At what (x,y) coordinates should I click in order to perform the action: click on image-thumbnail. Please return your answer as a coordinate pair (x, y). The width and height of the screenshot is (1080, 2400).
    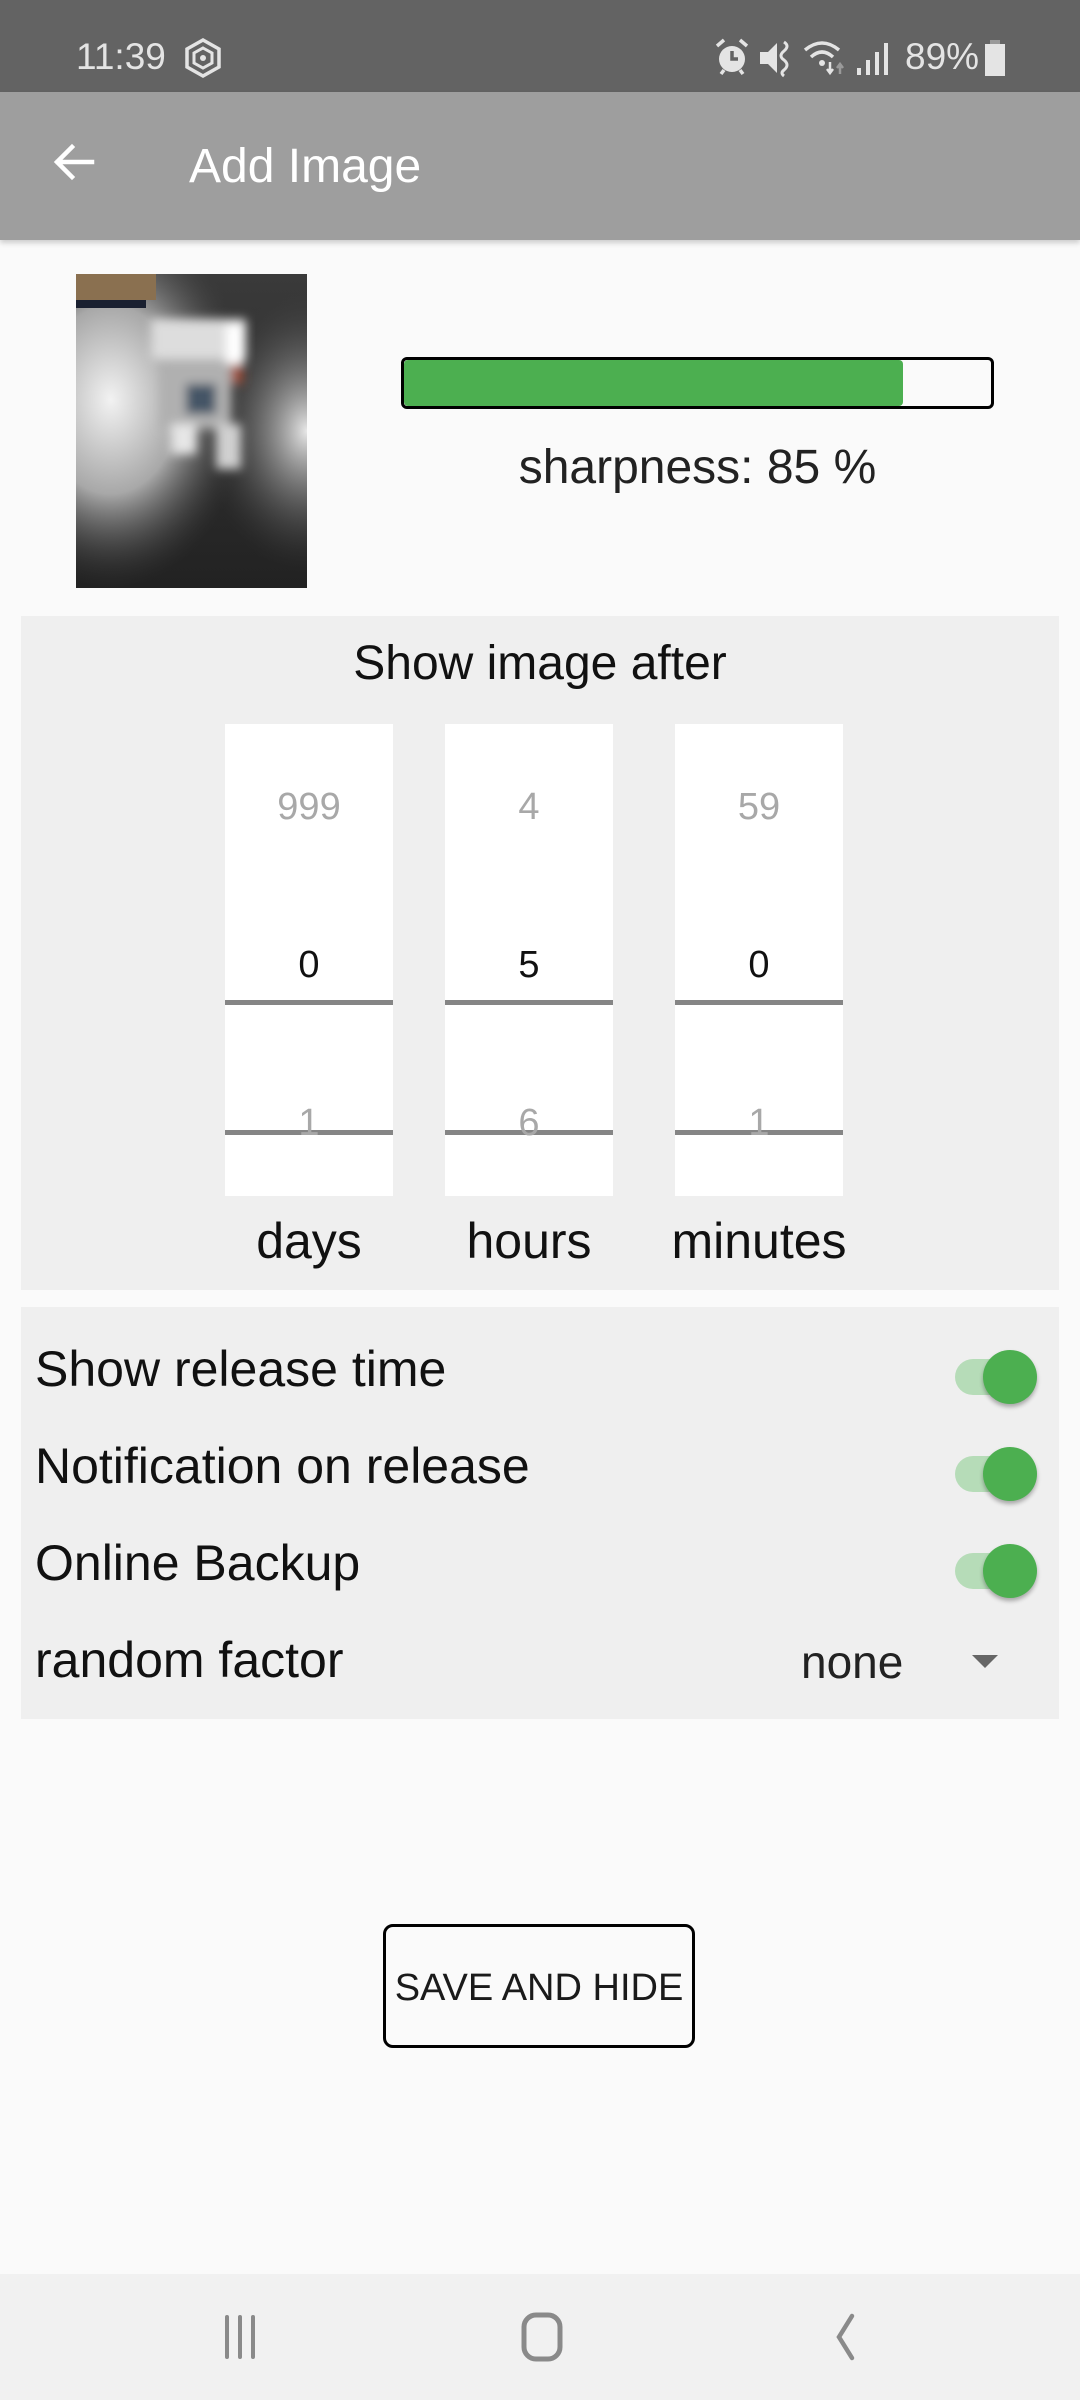
    Looking at the image, I should click on (191, 431).